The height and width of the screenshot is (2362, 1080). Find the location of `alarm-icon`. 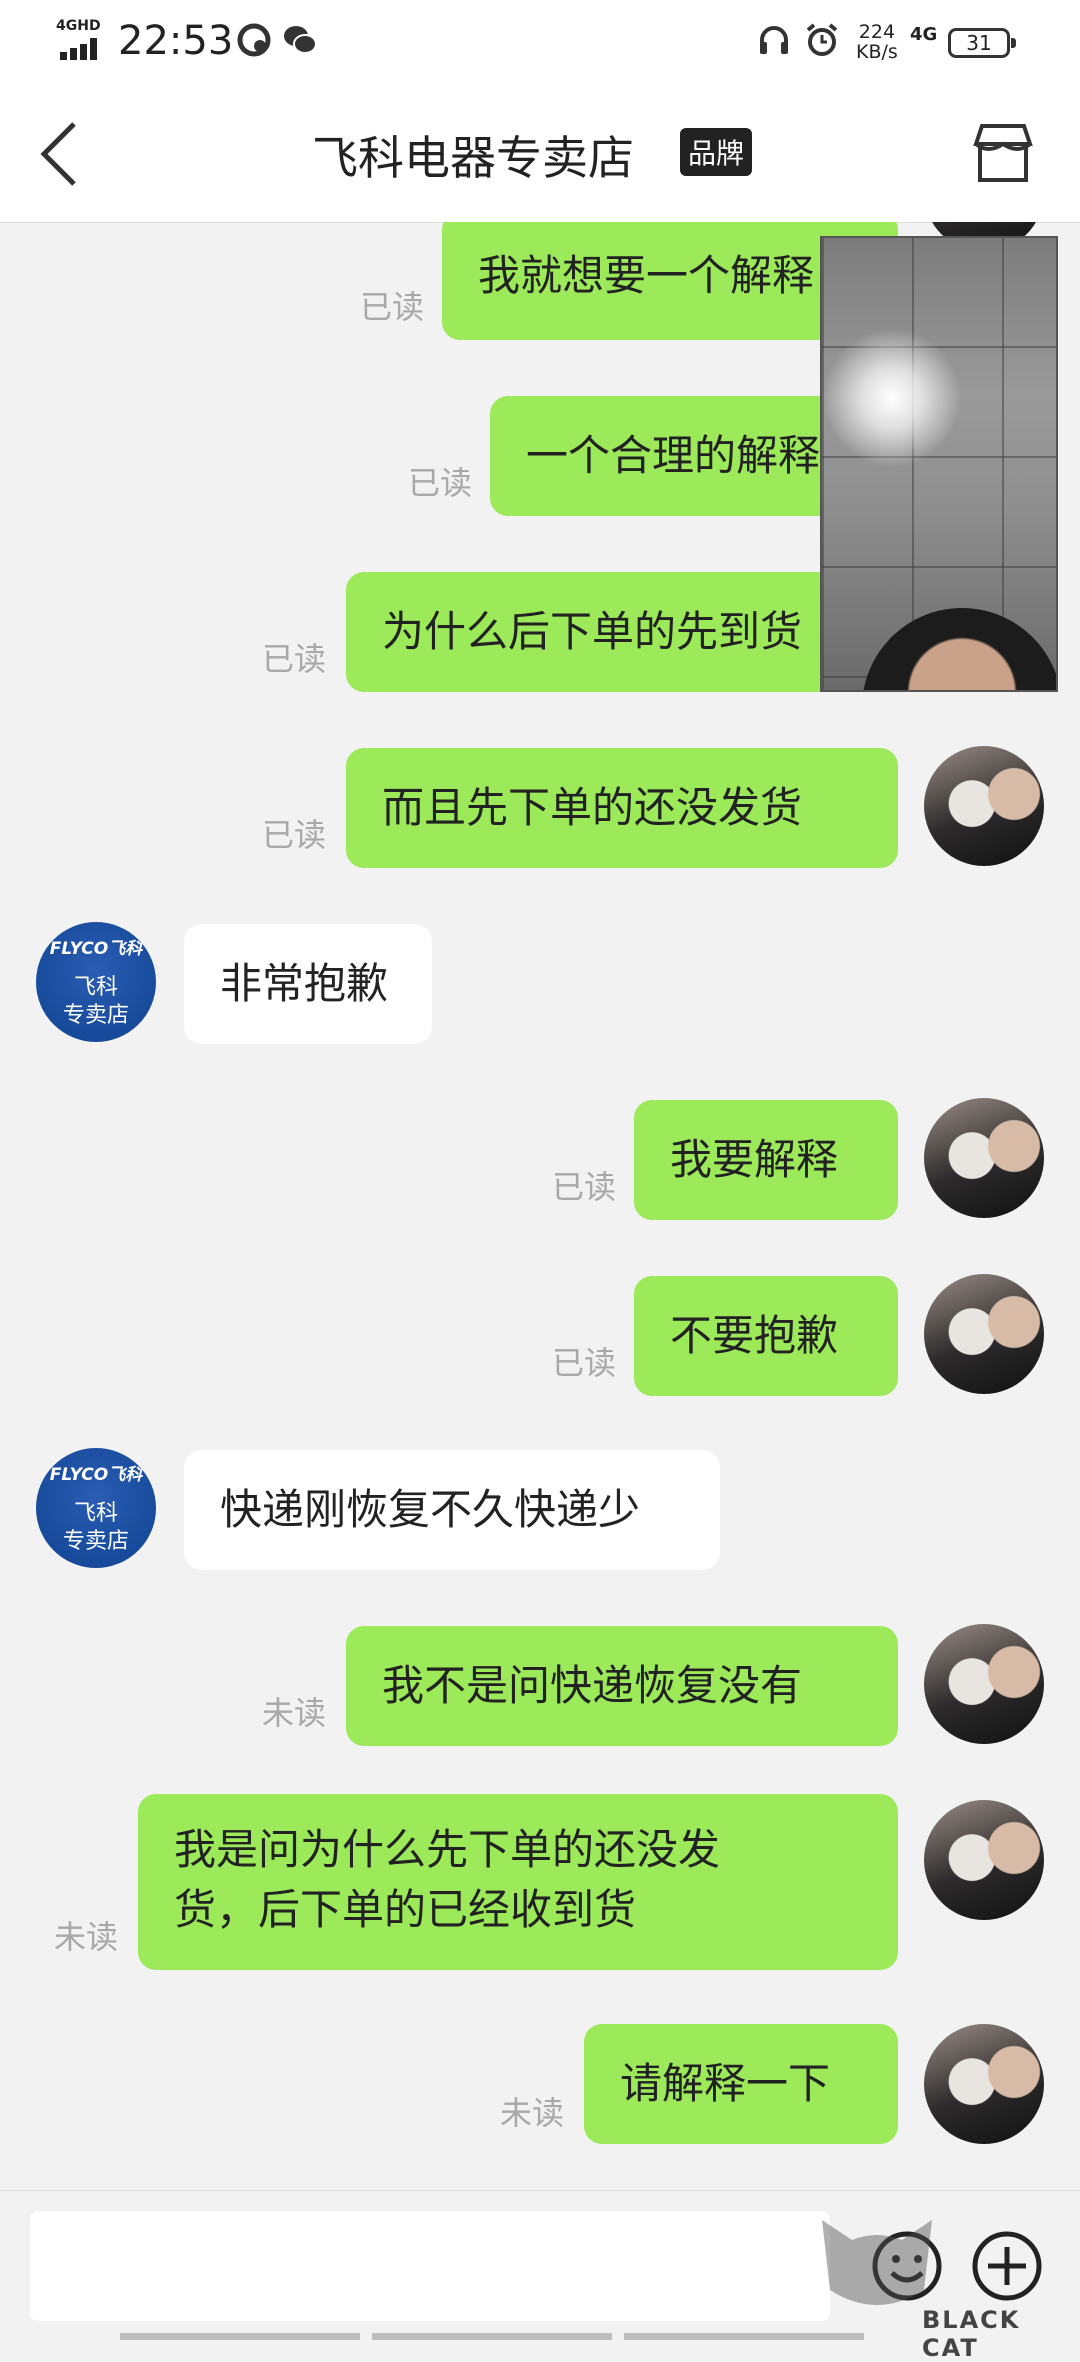

alarm-icon is located at coordinates (822, 39).